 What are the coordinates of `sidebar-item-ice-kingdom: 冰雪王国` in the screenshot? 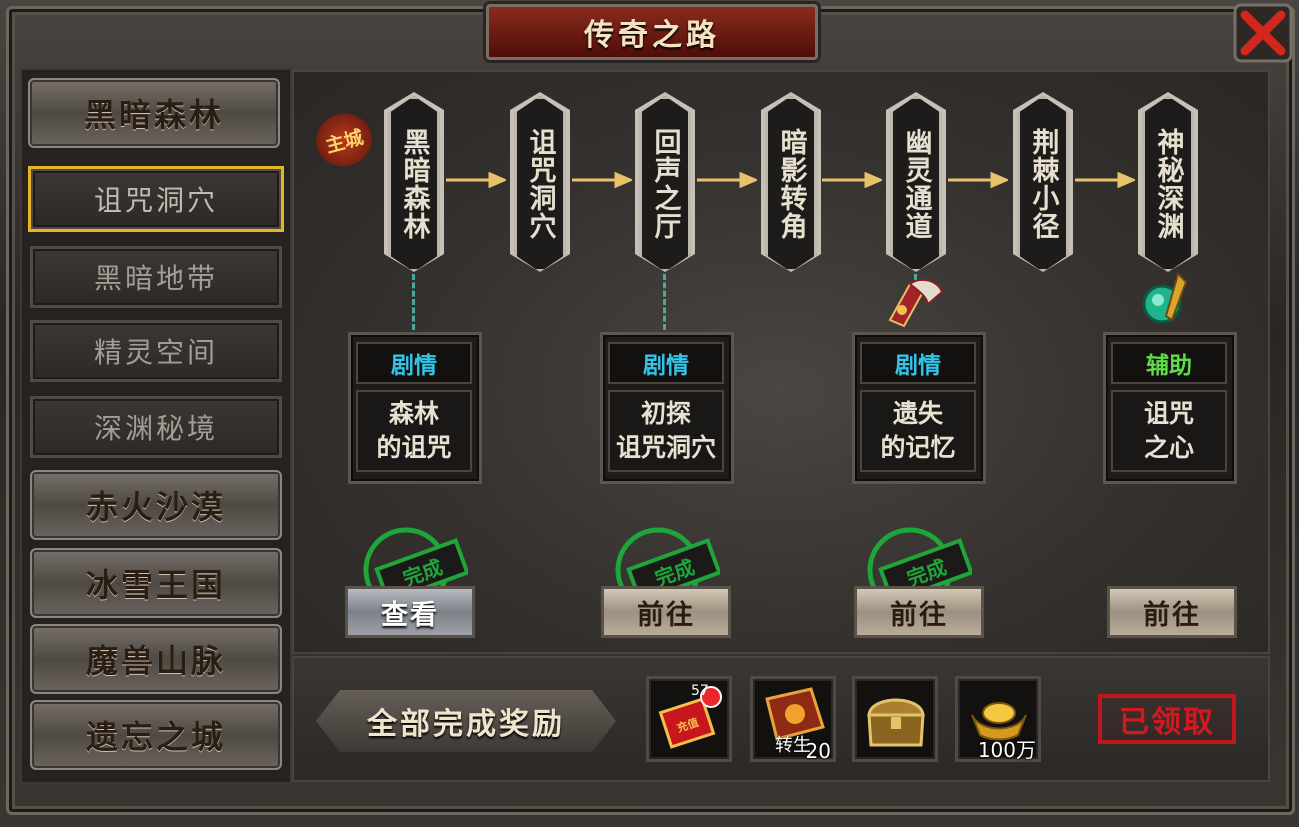 It's located at (156, 583).